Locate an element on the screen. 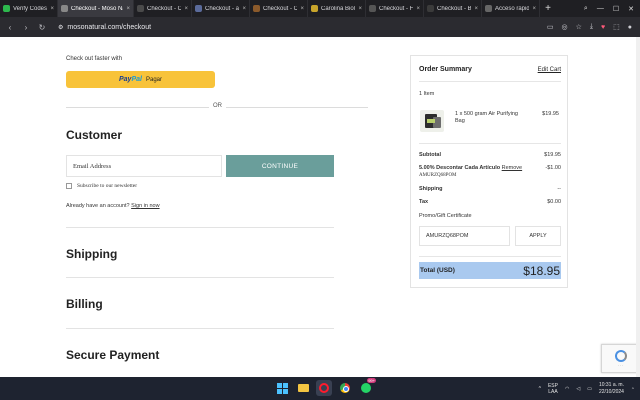 The image size is (640, 400). tab-title: Checkout - aurLin is located at coordinates (222, 8).